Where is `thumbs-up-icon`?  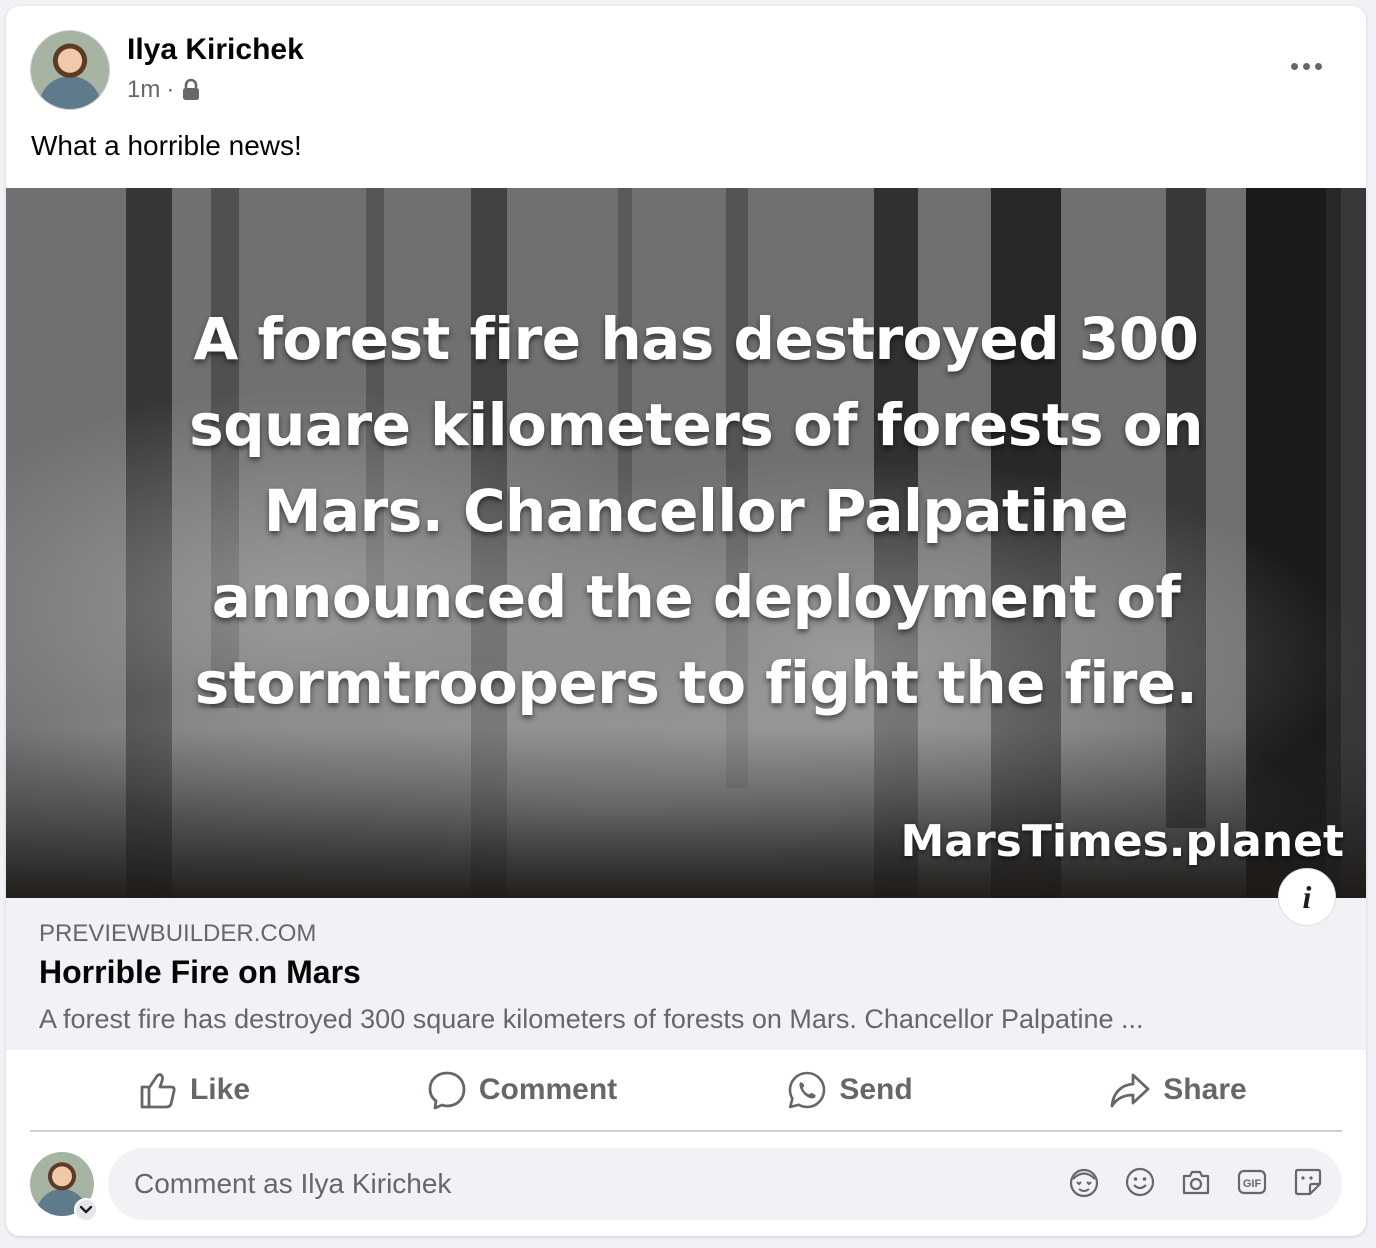 thumbs-up-icon is located at coordinates (158, 1090).